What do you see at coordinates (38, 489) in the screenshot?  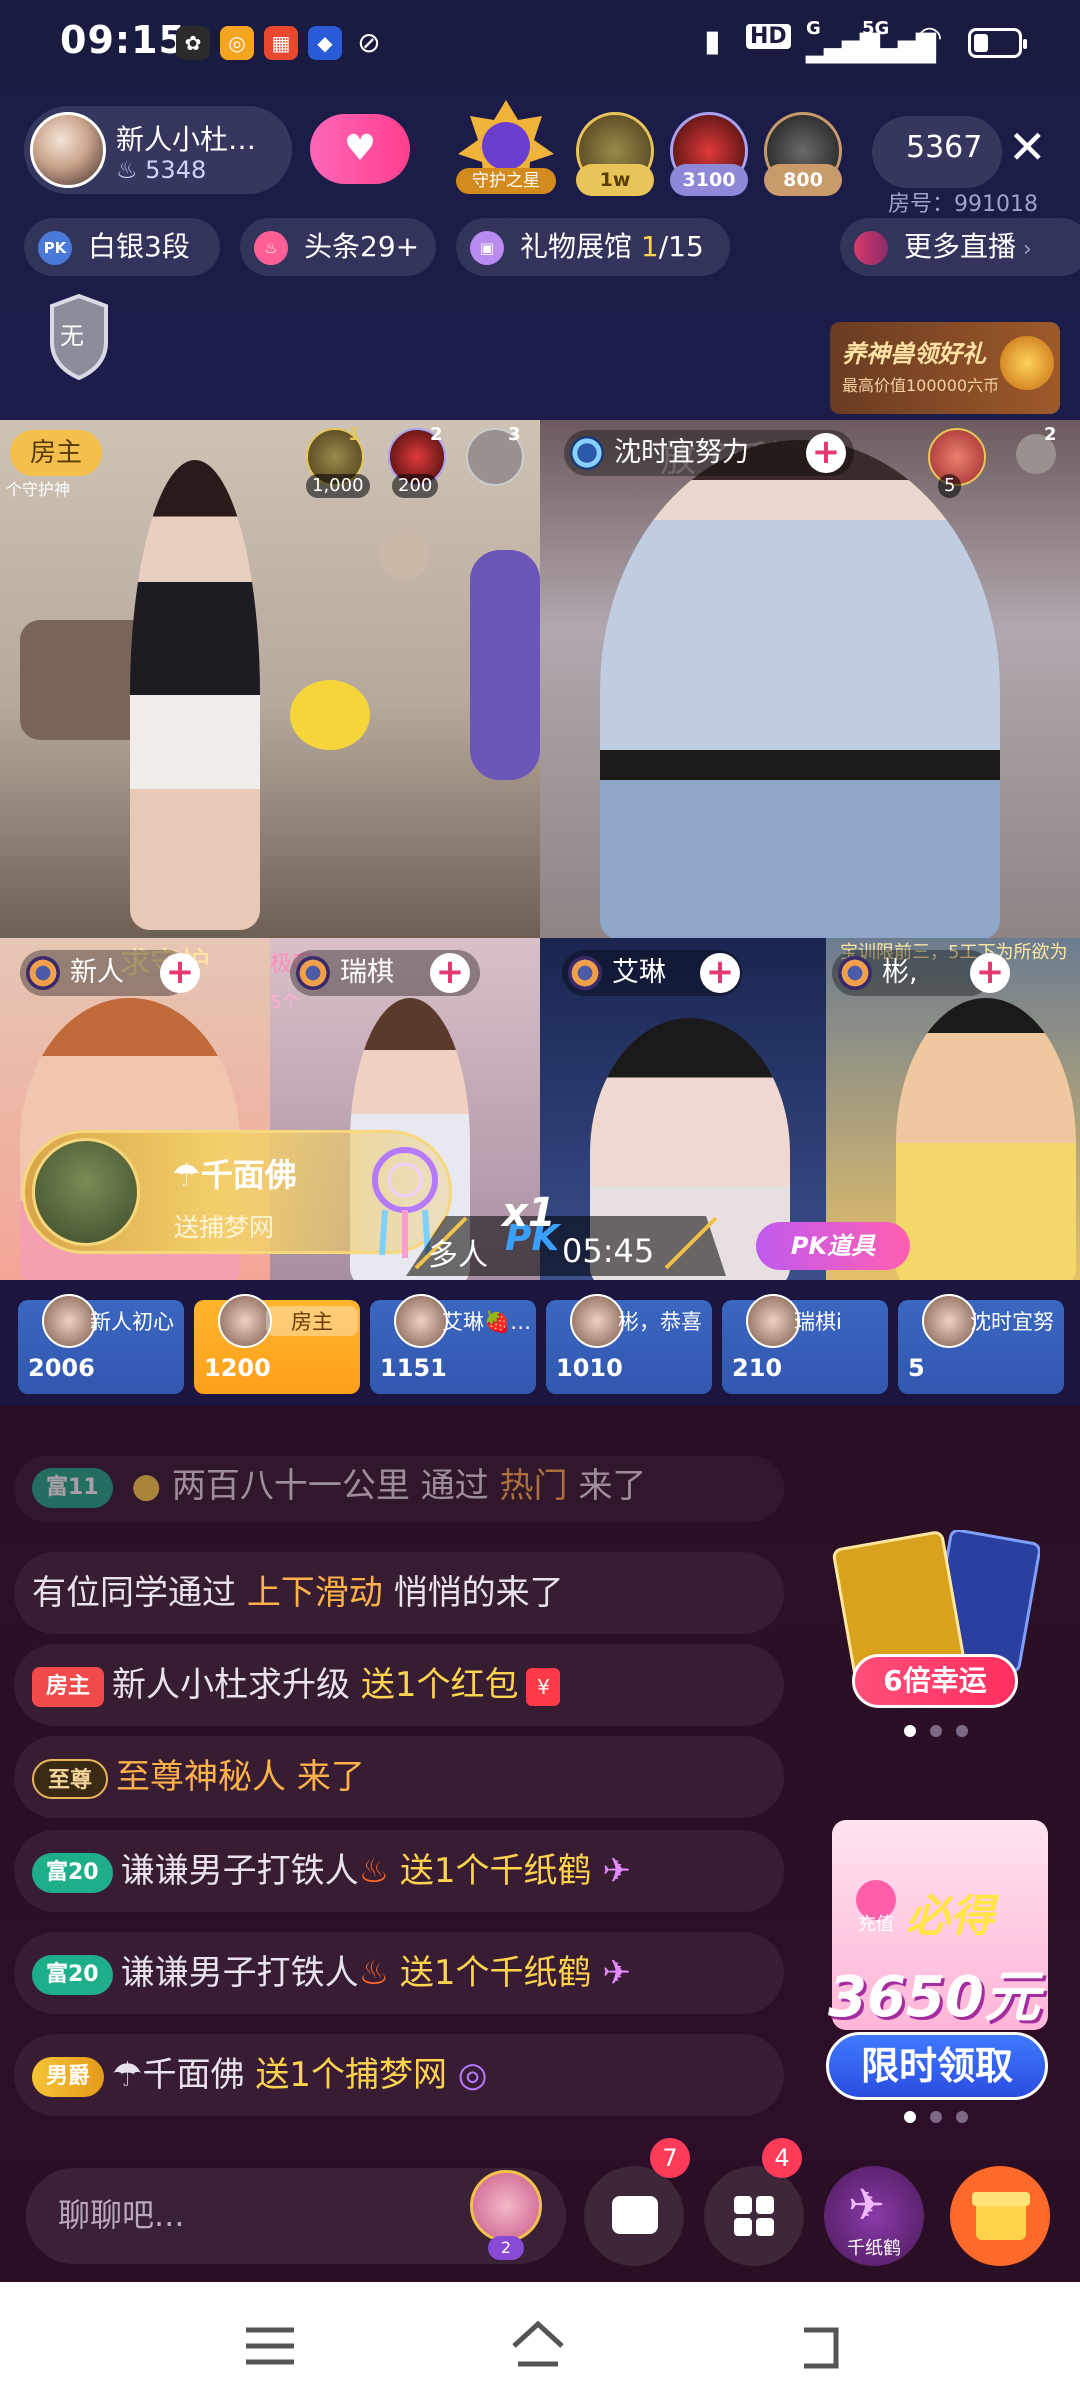 I see `host-guard-text: 个守护神` at bounding box center [38, 489].